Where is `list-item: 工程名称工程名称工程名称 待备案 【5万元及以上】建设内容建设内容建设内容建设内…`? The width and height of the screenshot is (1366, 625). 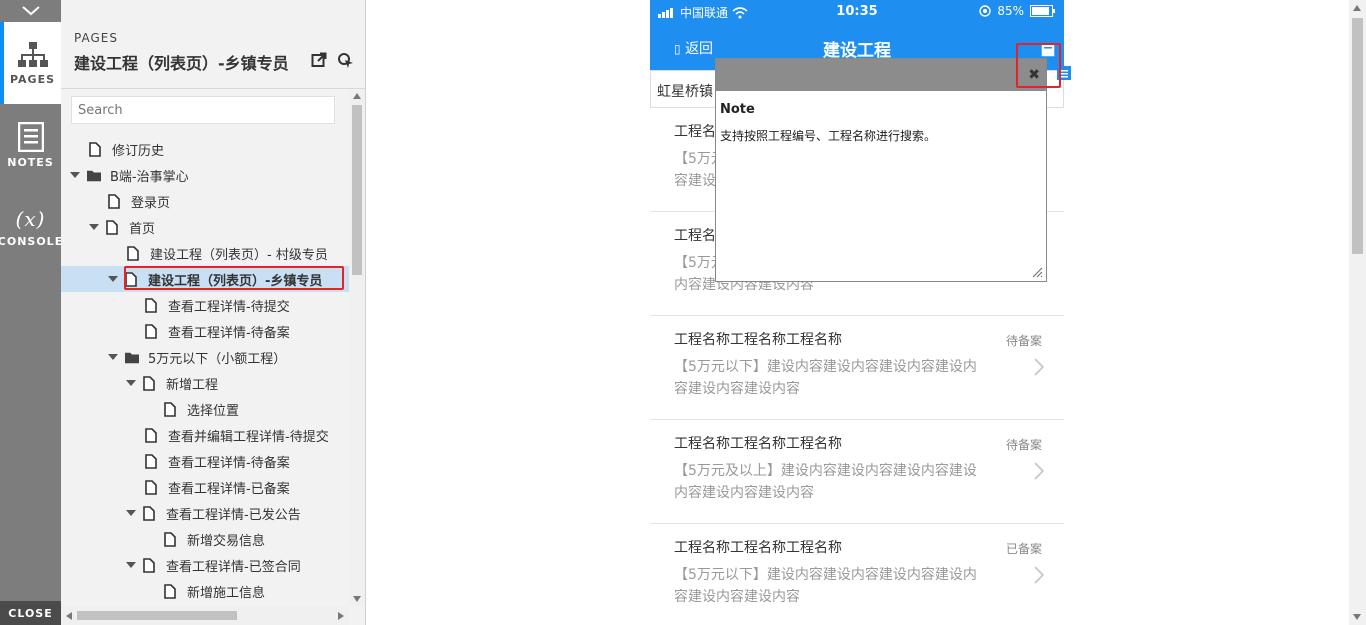 list-item: 工程名称工程名称工程名称 待备案 【5万元及以上】建设内容建设内容建设内容建设内… is located at coordinates (857, 472).